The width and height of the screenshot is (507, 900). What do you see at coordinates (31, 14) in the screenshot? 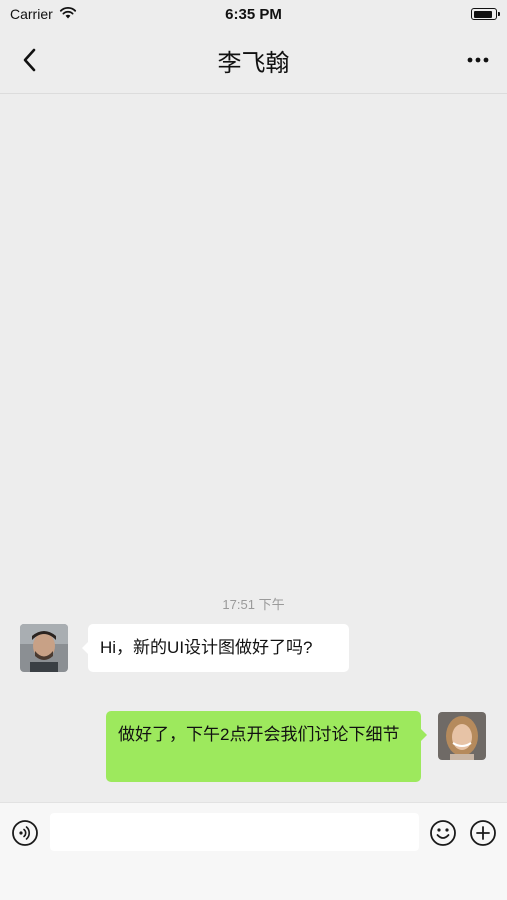
I see `carrier-label: Carrier` at bounding box center [31, 14].